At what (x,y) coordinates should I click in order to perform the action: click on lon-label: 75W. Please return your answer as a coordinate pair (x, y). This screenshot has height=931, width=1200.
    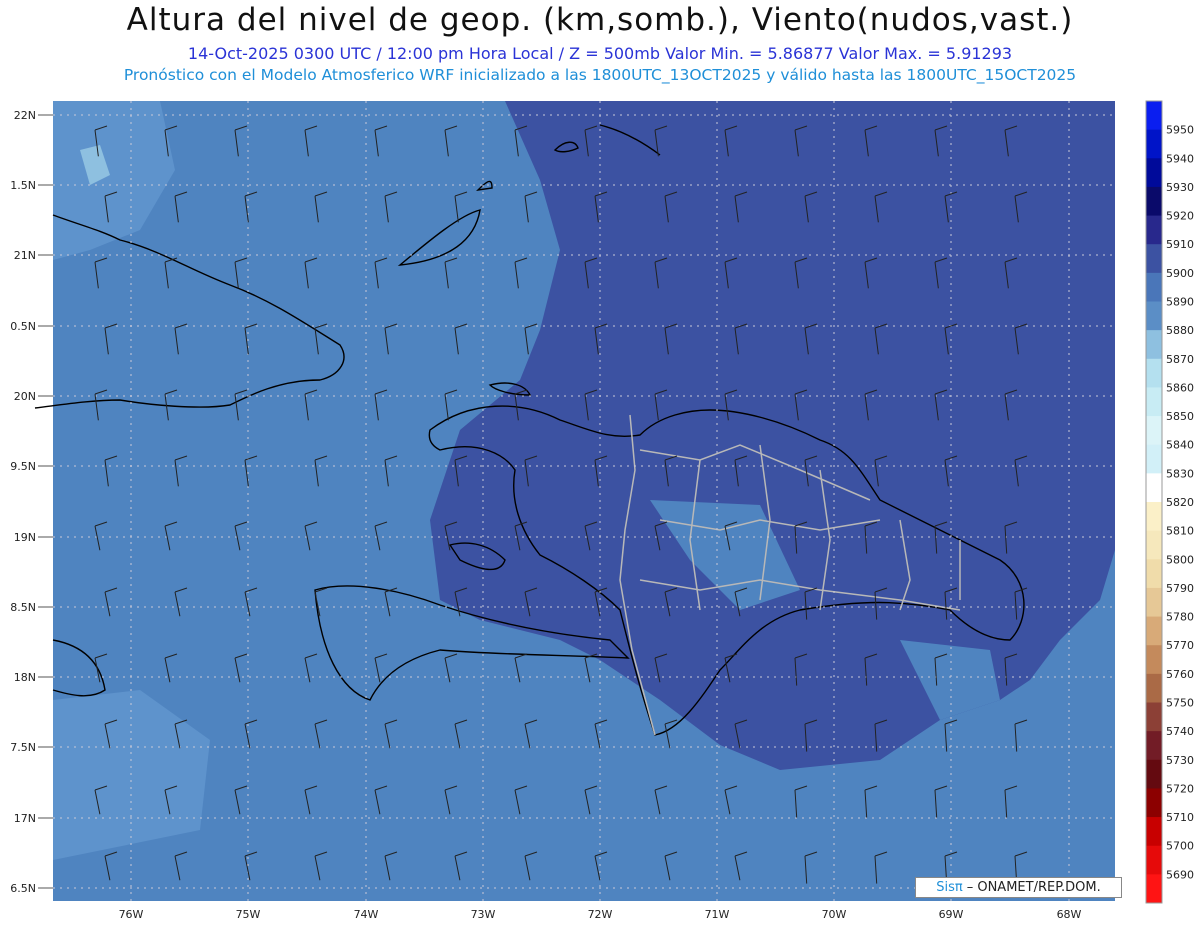
    Looking at the image, I should click on (248, 914).